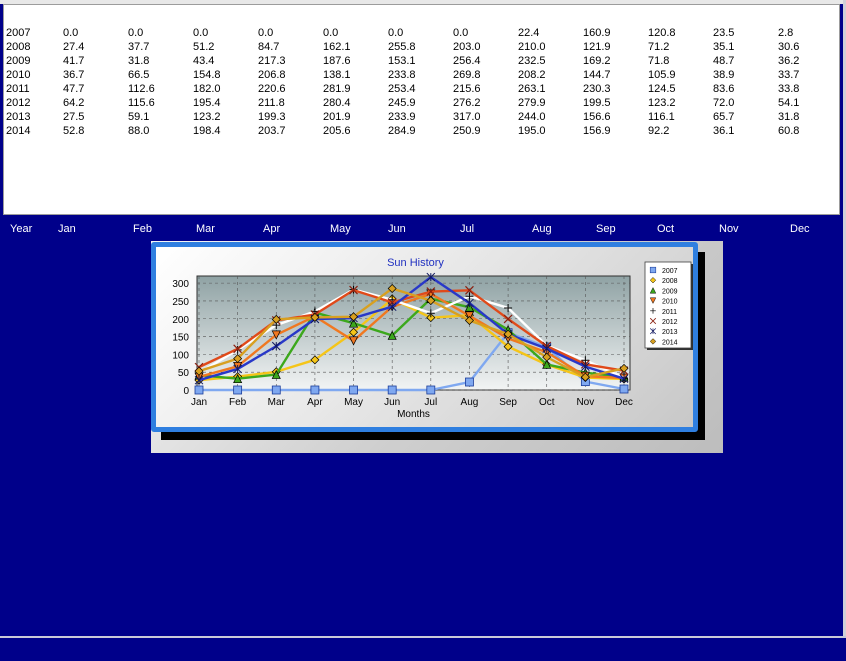 The width and height of the screenshot is (846, 661). I want to click on x-tick-label: Dec, so click(624, 402).